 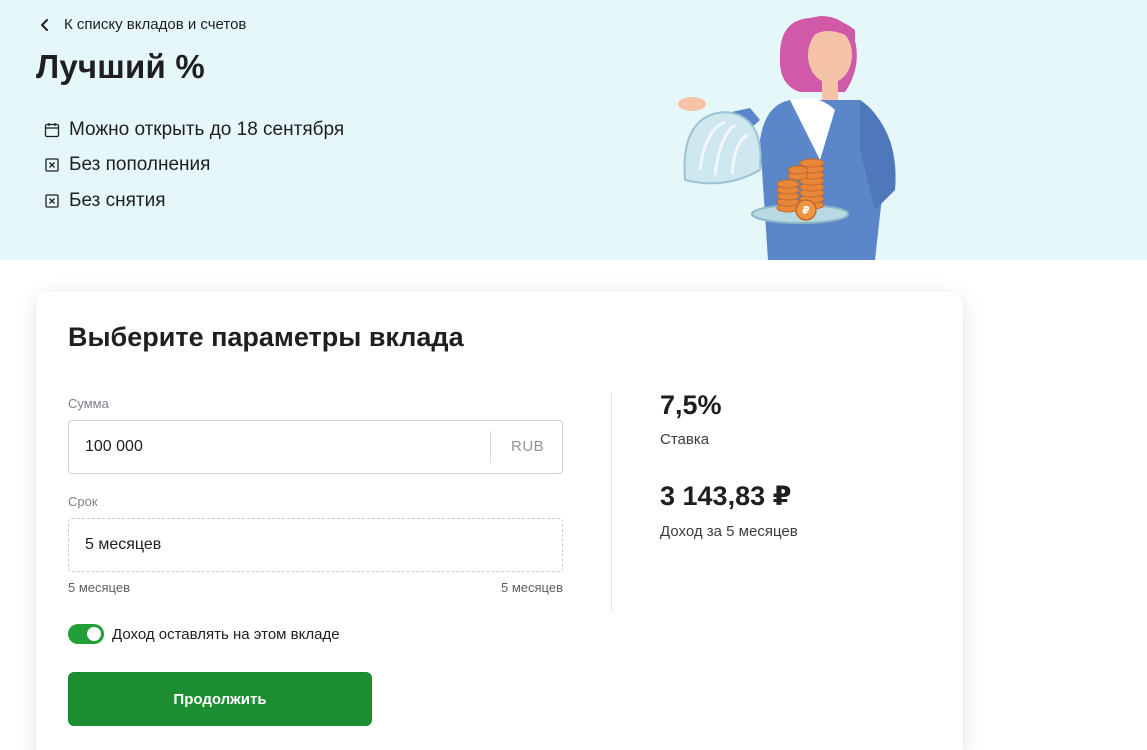 What do you see at coordinates (685, 439) in the screenshot?
I see `rate-label: Ставка` at bounding box center [685, 439].